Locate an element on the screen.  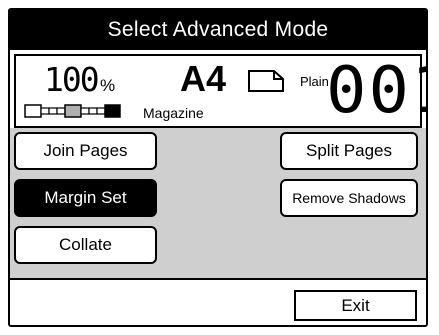
remove-shadows-button: Remove Shadows is located at coordinates (349, 198).